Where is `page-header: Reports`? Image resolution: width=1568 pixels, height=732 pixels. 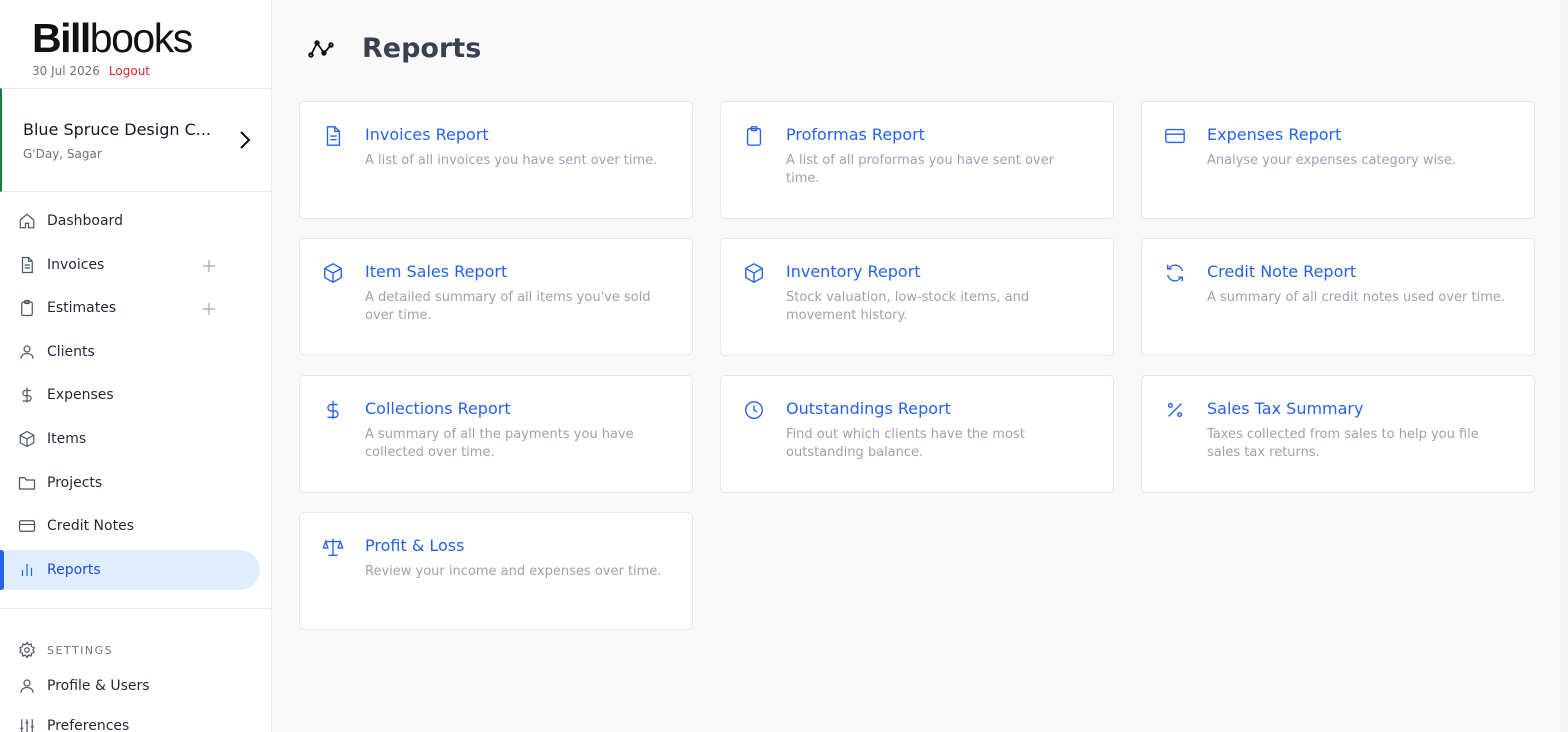
page-header: Reports is located at coordinates (394, 48).